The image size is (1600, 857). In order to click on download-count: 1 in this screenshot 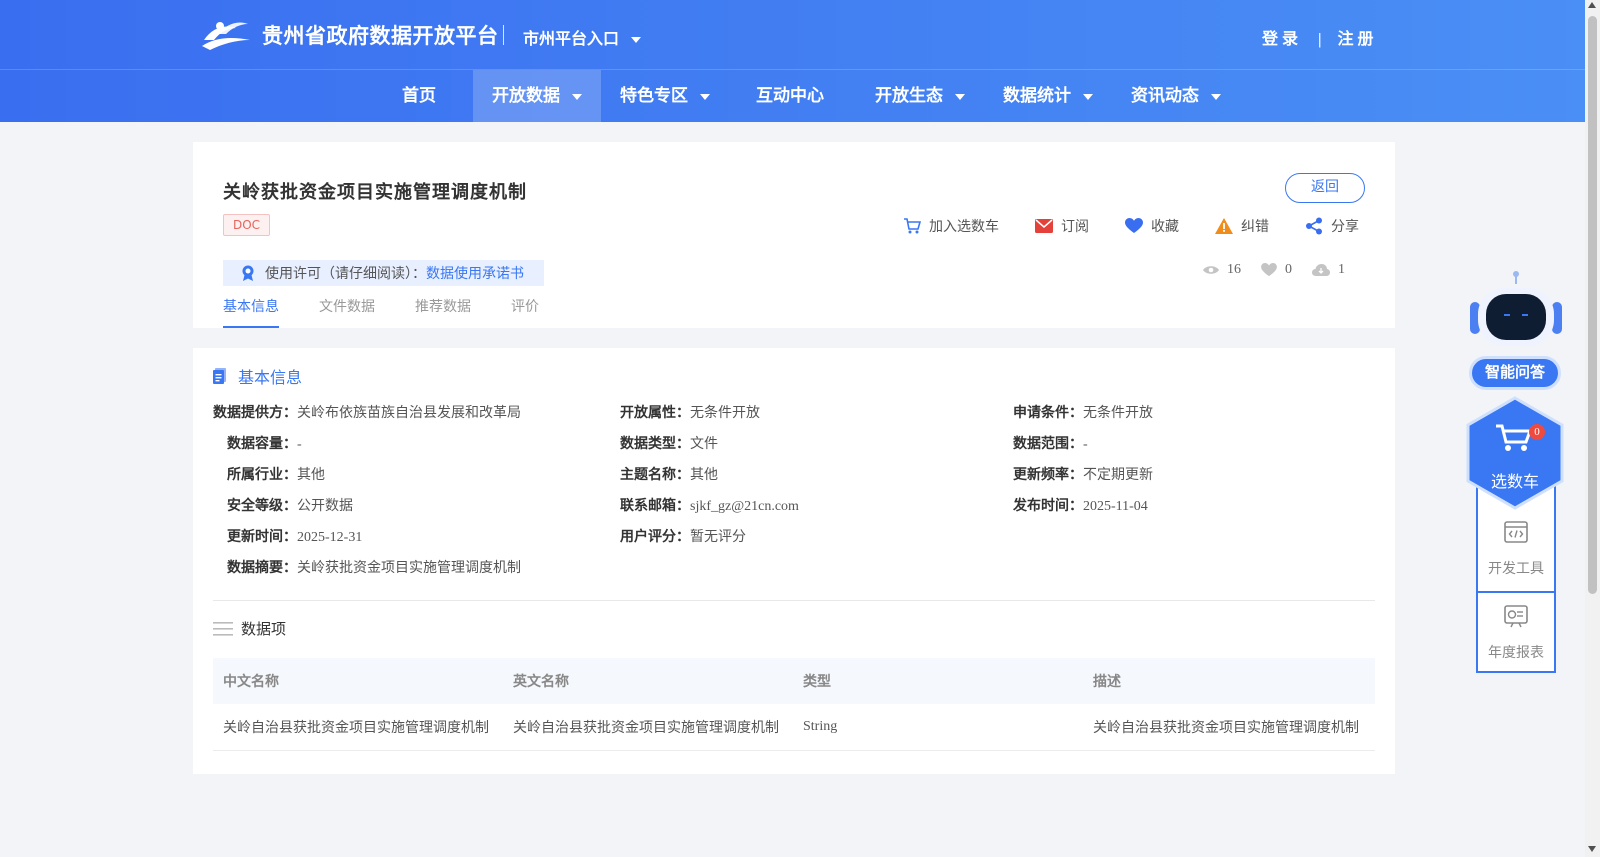, I will do `click(1328, 270)`.